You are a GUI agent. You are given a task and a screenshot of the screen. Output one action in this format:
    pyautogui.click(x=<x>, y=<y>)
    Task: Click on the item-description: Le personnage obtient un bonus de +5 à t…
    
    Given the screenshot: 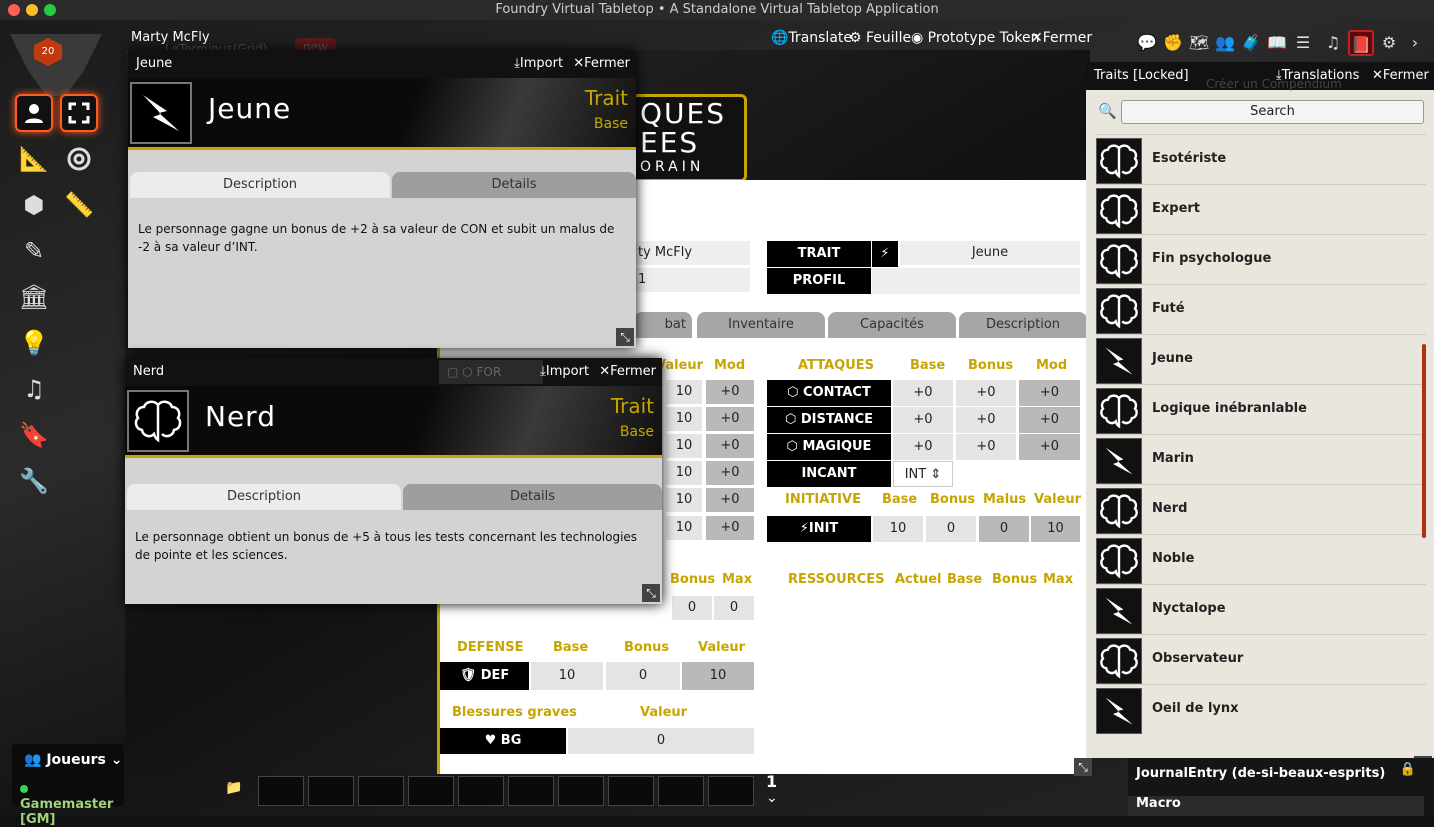 What is the action you would take?
    pyautogui.click(x=391, y=546)
    